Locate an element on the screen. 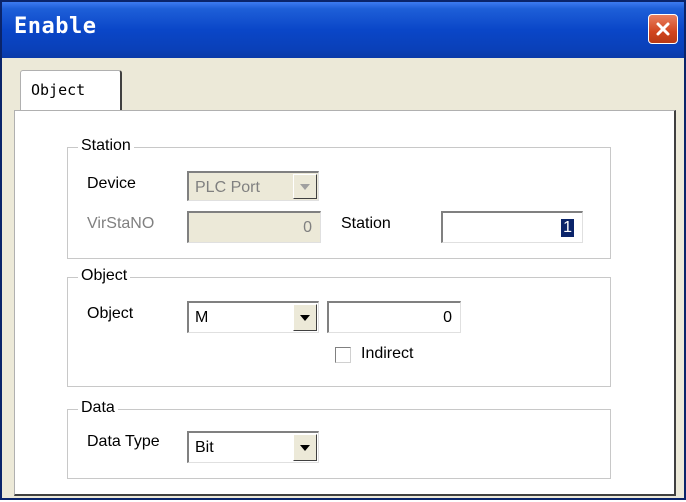 The width and height of the screenshot is (686, 502). station-field: 1 is located at coordinates (512, 227).